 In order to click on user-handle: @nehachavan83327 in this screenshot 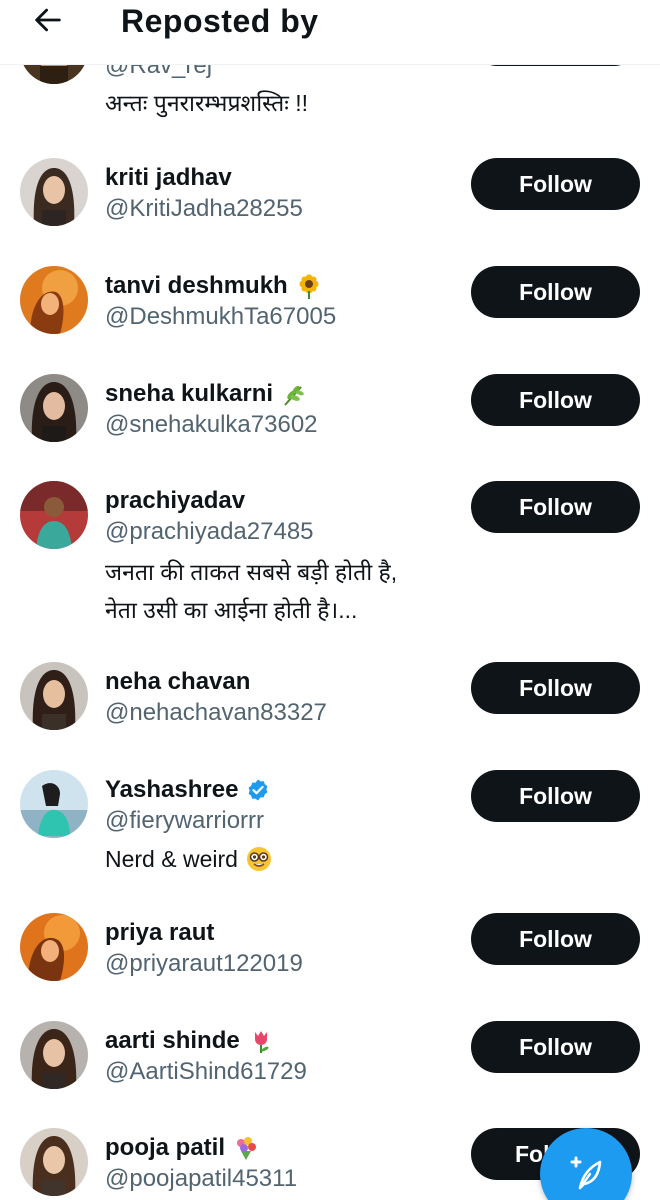, I will do `click(216, 712)`.